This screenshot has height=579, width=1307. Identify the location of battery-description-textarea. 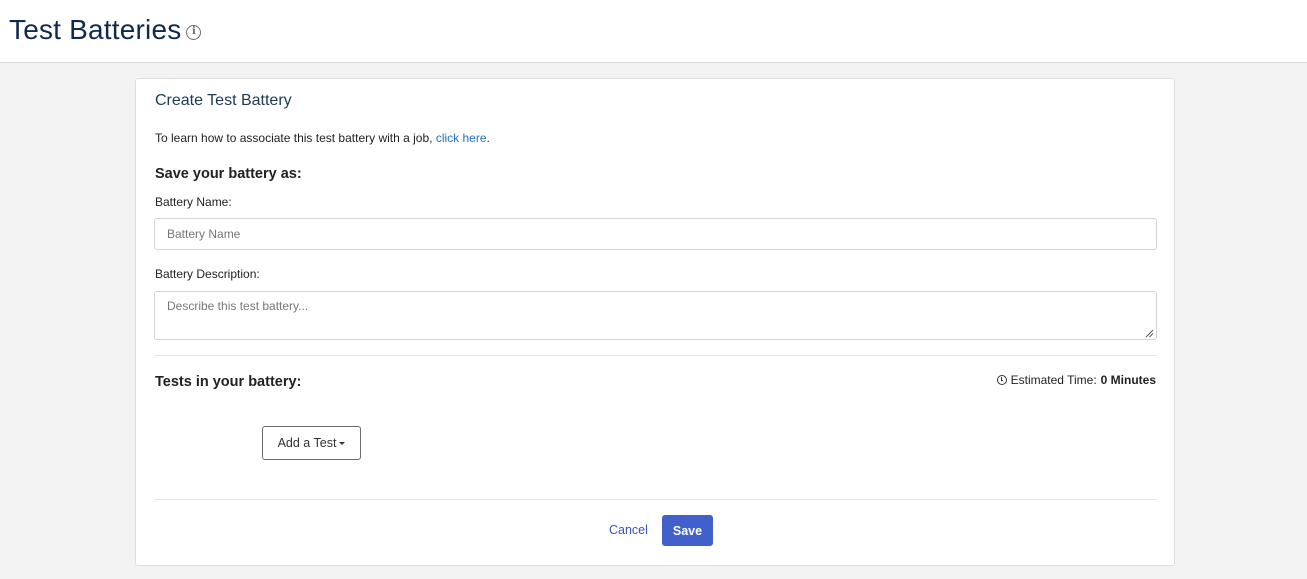
(655, 315).